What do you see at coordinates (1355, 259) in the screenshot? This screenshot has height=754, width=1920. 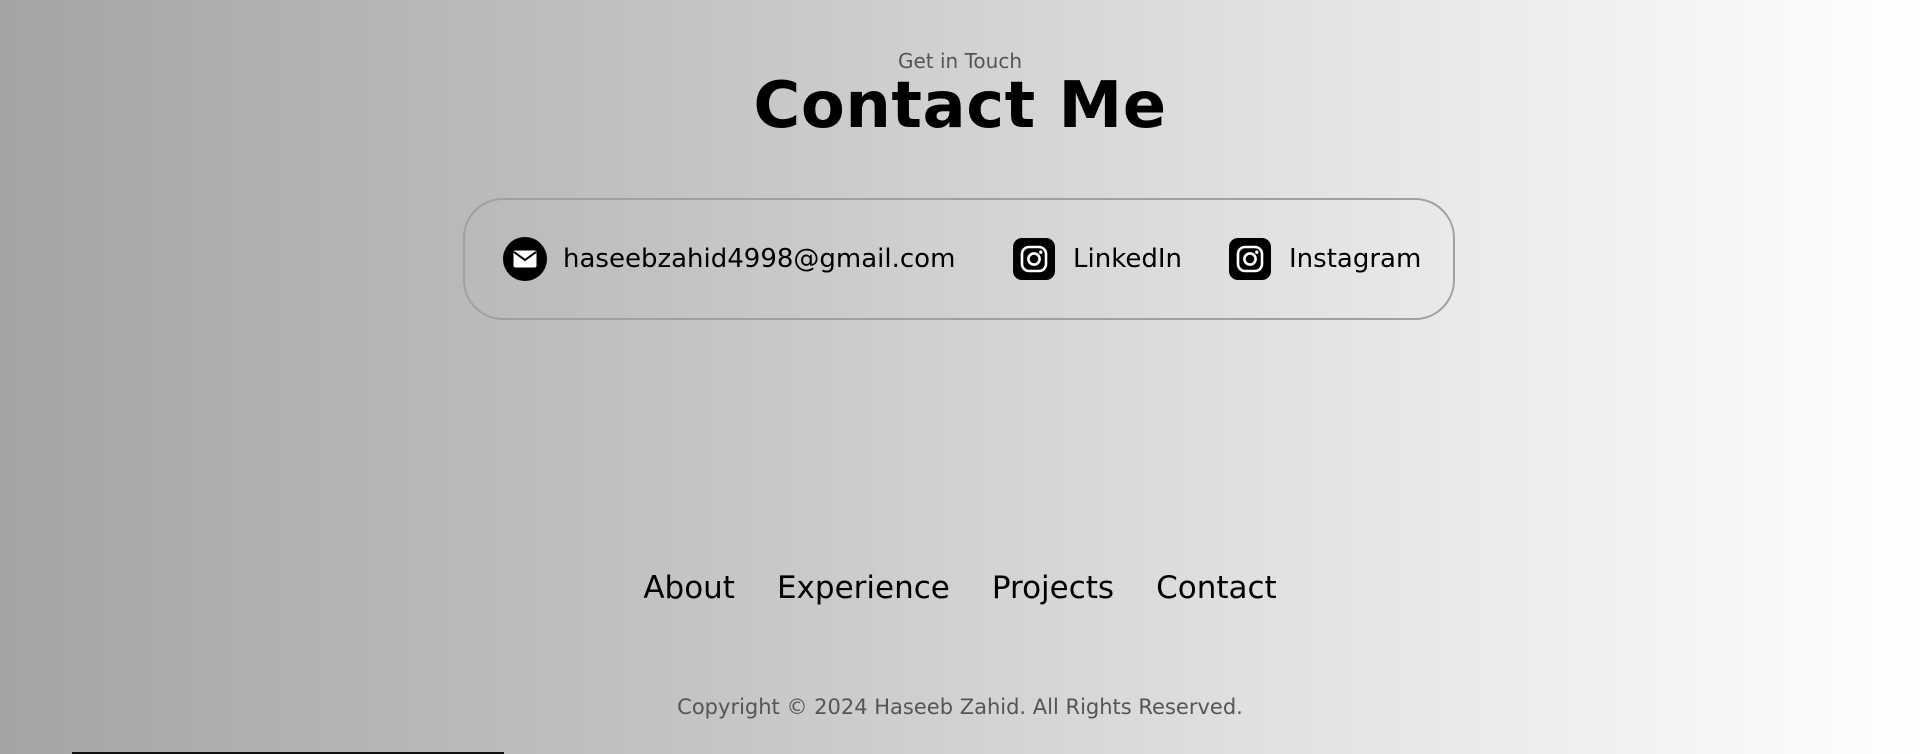 I see `instagram-label: Instagram` at bounding box center [1355, 259].